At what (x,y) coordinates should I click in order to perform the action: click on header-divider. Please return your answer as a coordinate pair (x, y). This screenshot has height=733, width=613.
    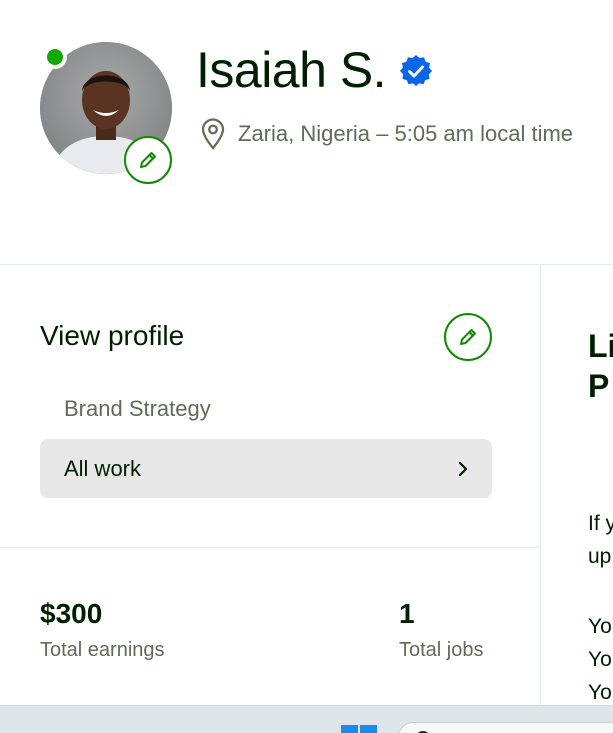
    Looking at the image, I should click on (306, 264).